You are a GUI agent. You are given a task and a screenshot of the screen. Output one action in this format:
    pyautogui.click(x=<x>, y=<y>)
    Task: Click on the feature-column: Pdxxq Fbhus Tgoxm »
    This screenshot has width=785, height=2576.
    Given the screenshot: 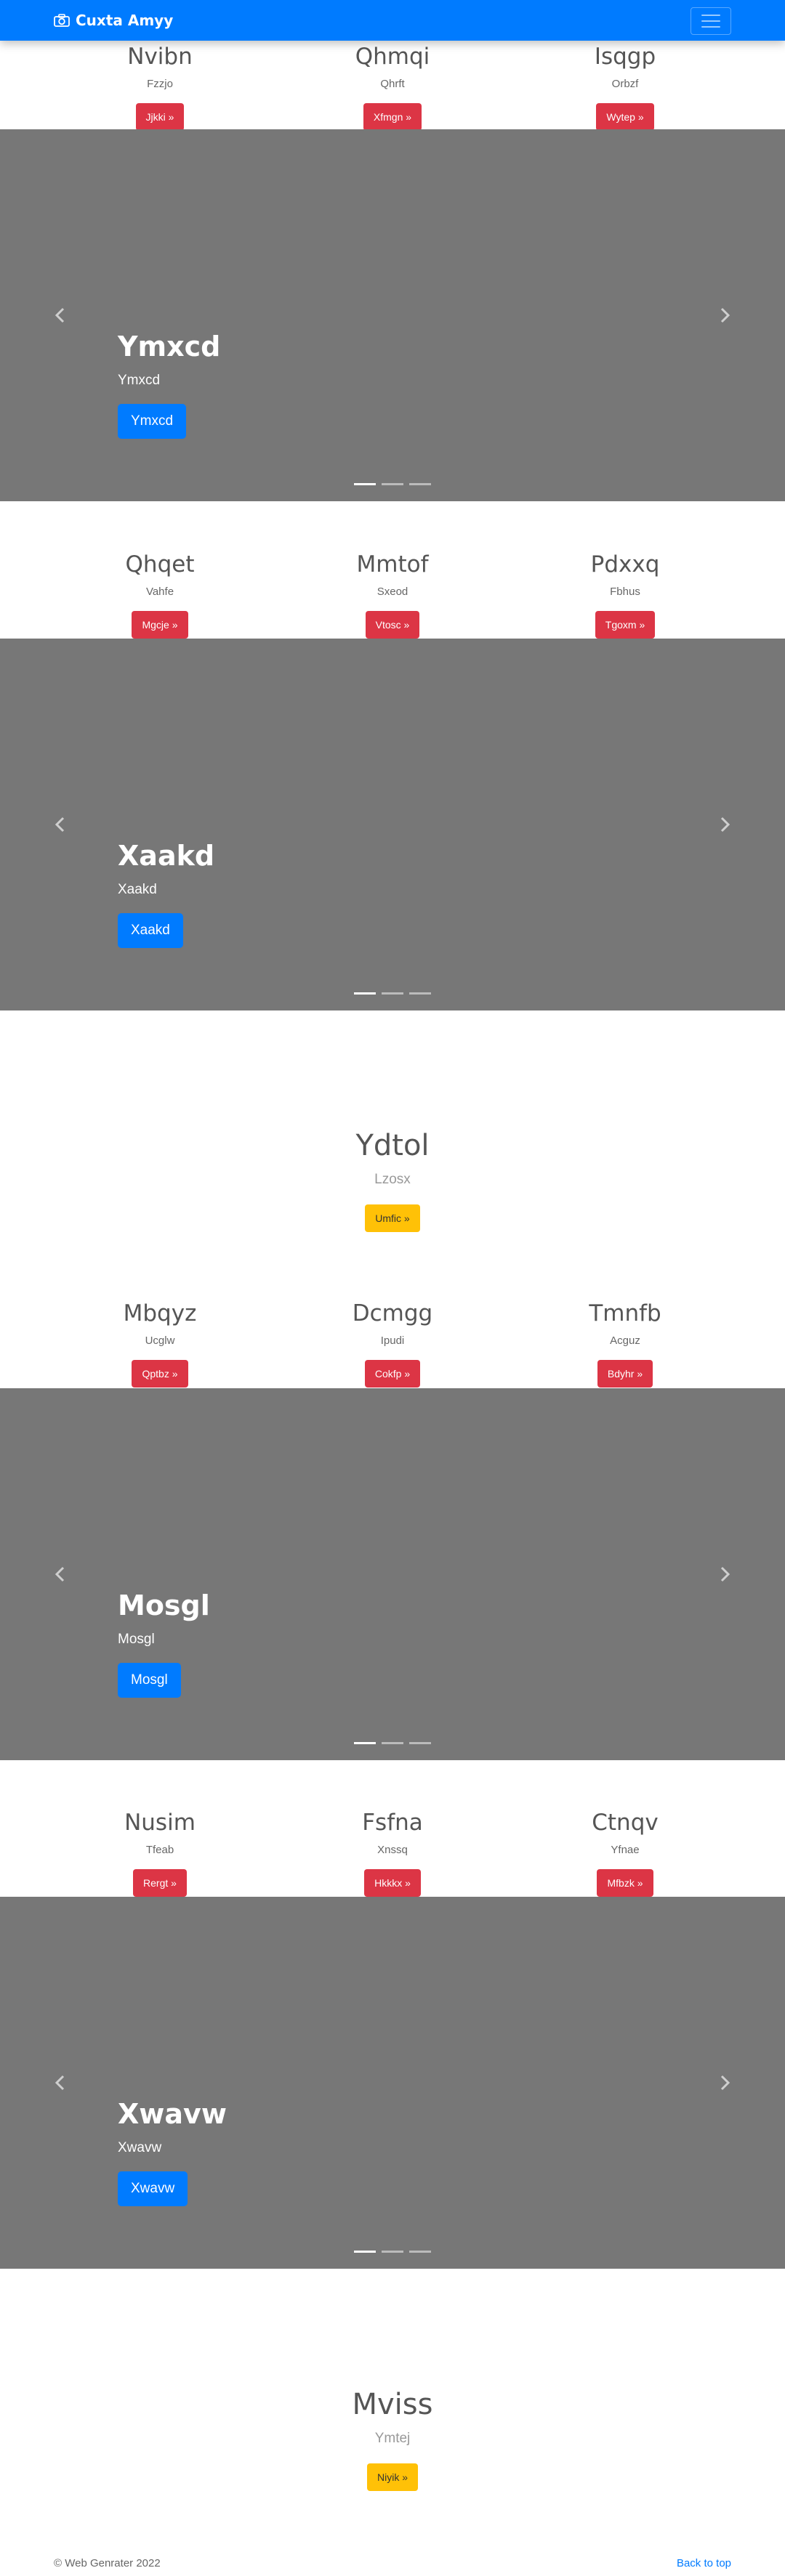 What is the action you would take?
    pyautogui.click(x=625, y=594)
    